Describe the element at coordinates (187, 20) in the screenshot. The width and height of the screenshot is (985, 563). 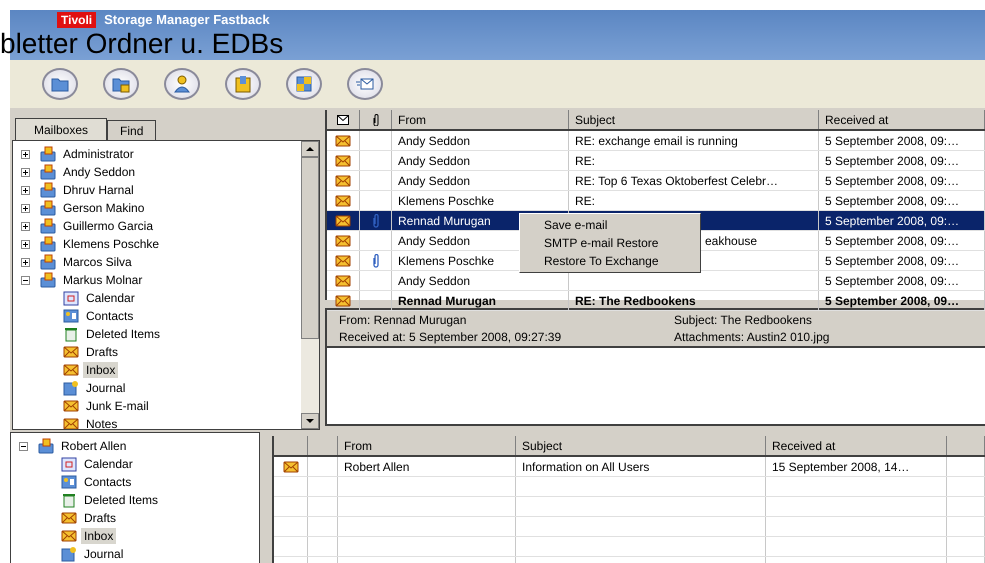
I see `product-name: Storage Manager Fastback` at that location.